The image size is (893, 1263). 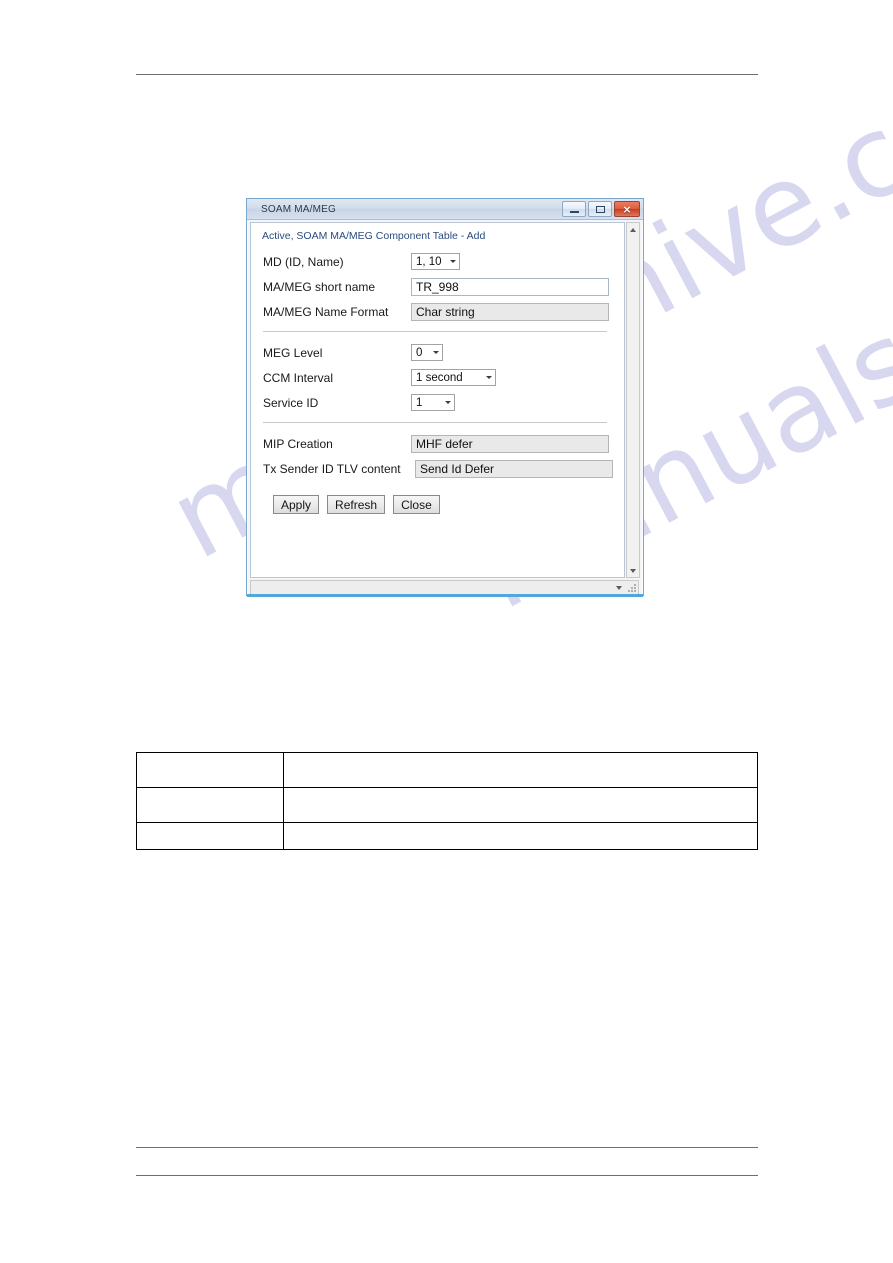 I want to click on vertical-scrollbar, so click(x=633, y=400).